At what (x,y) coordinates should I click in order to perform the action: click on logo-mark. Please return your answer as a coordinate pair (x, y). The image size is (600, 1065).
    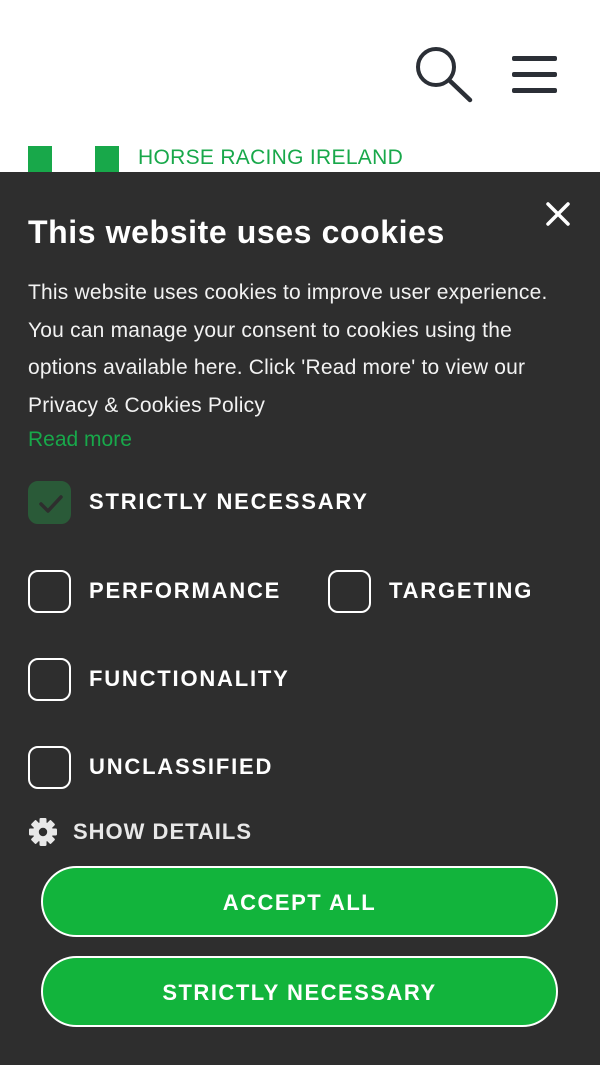
    Looking at the image, I should click on (74, 159).